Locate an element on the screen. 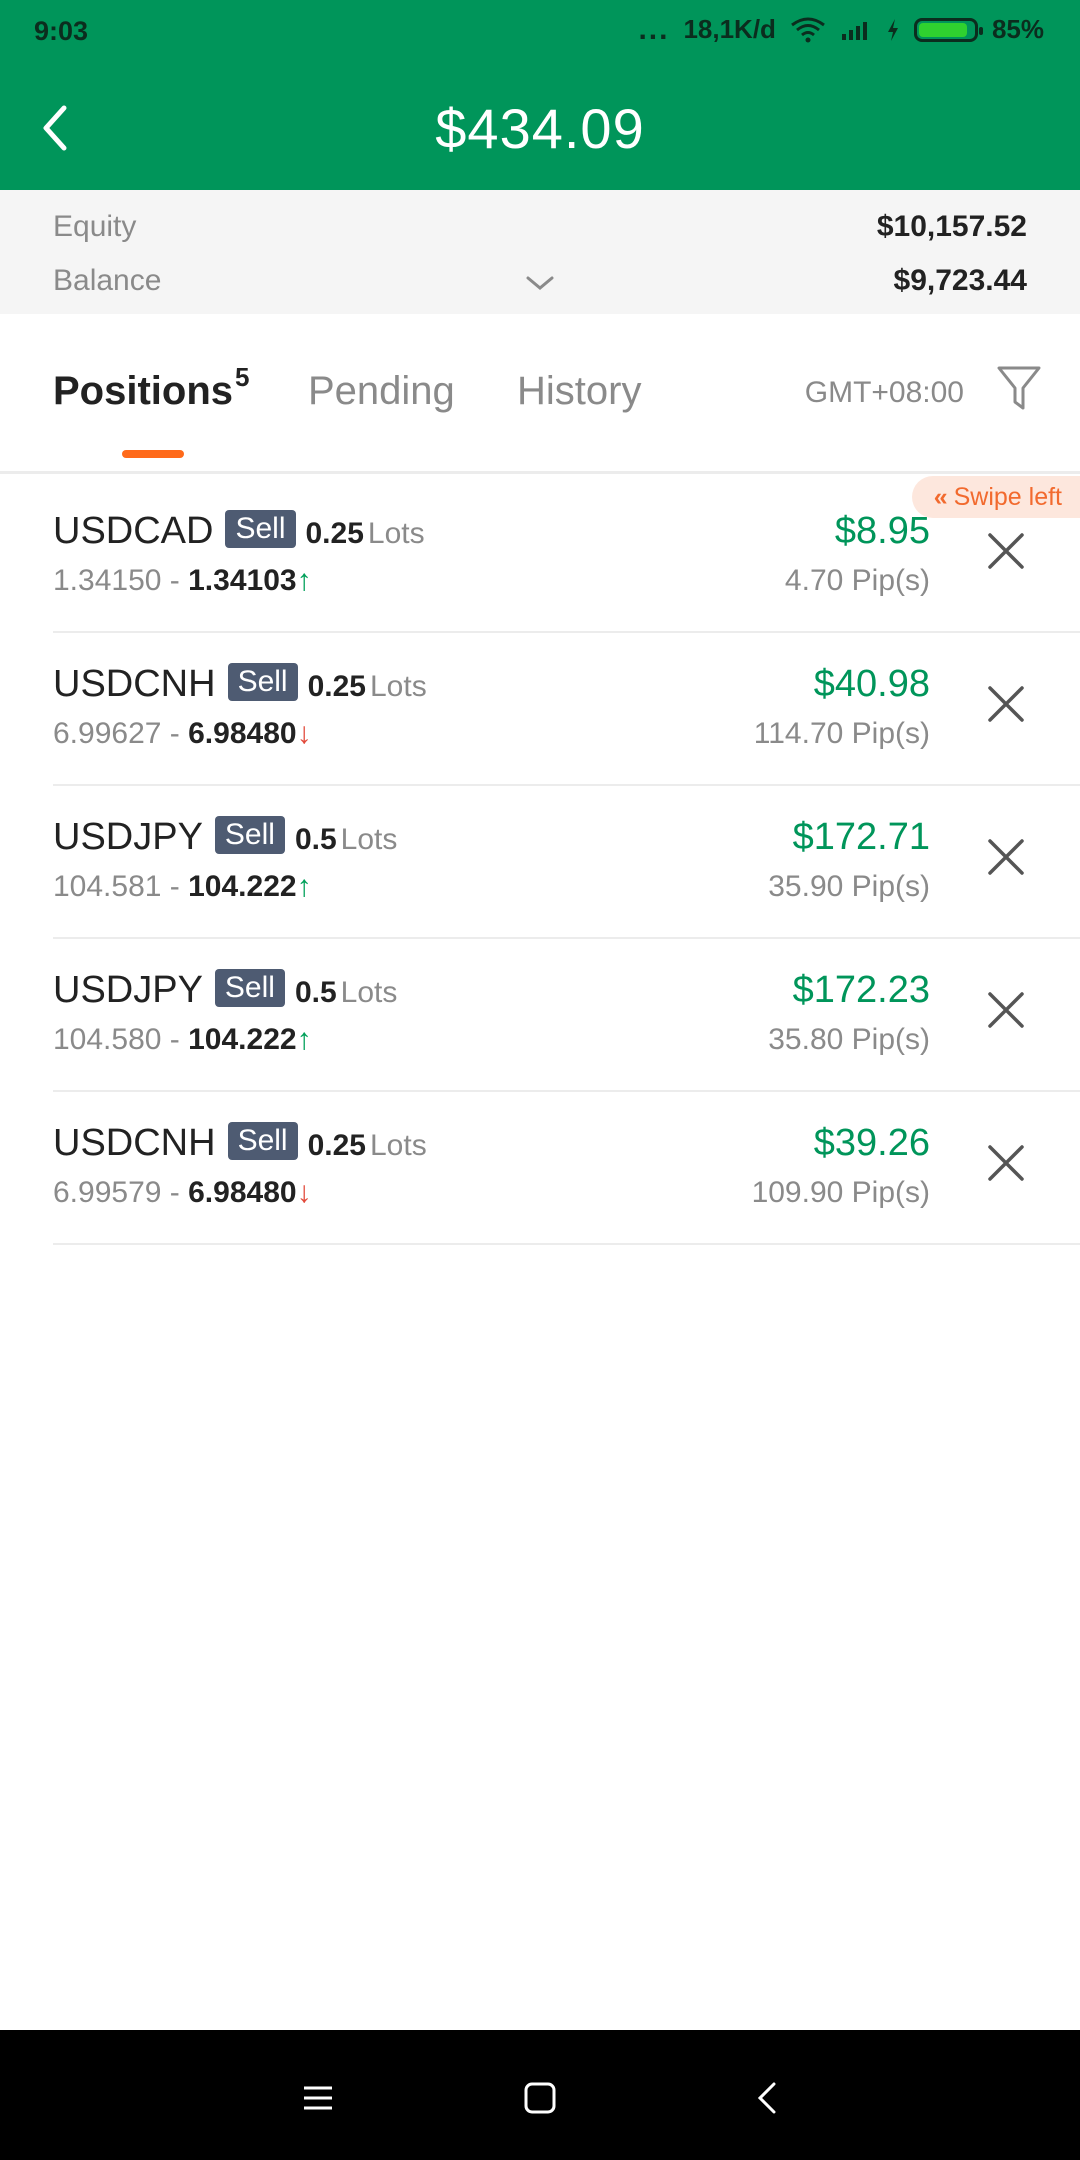 The image size is (1080, 2160). tab-positions-label: Positions is located at coordinates (143, 391).